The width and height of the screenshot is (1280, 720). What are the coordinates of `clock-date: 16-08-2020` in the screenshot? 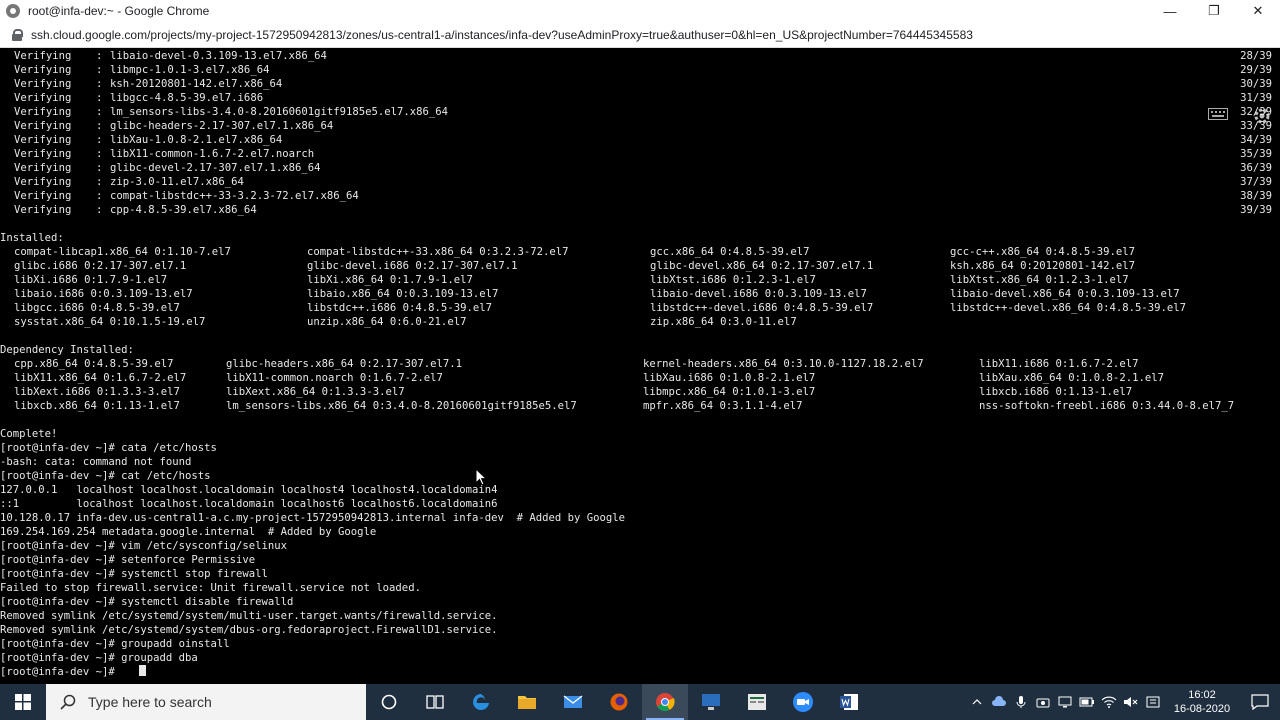 It's located at (1202, 709).